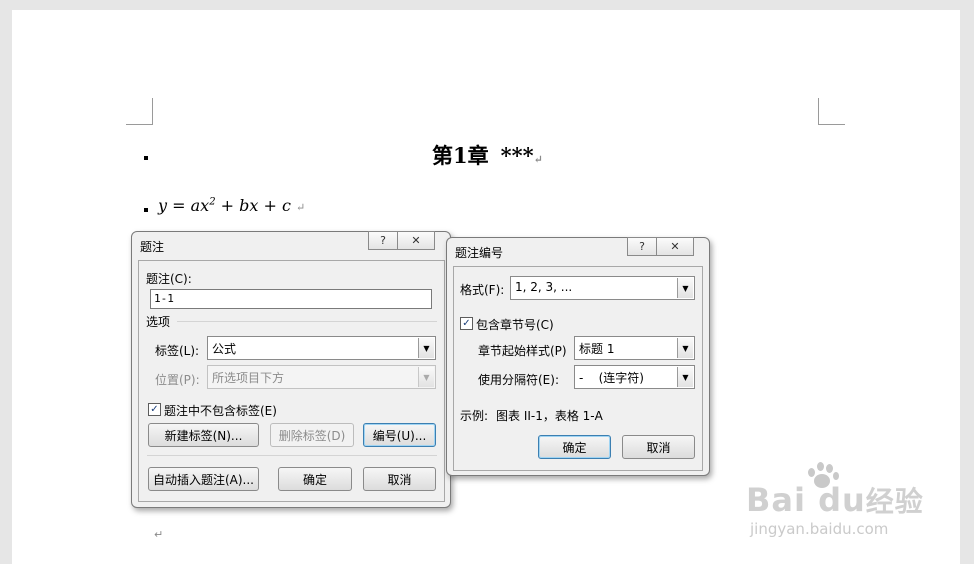  What do you see at coordinates (312, 435) in the screenshot?
I see `delete-label-button: 删除标签(D)` at bounding box center [312, 435].